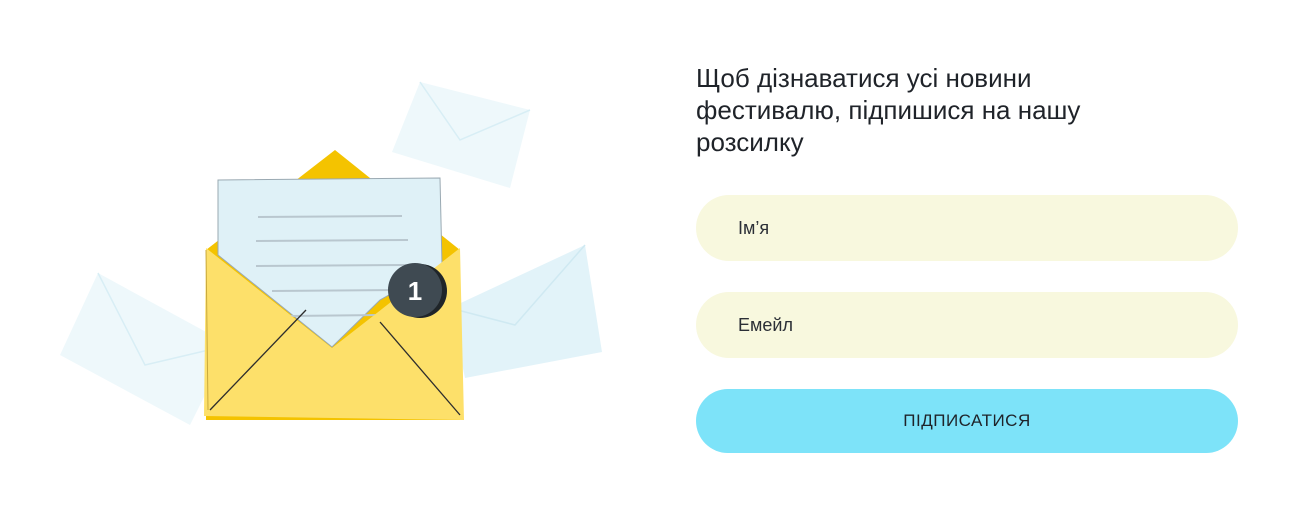 This screenshot has width=1298, height=514. What do you see at coordinates (525, 311) in the screenshot?
I see `background-envelope-right` at bounding box center [525, 311].